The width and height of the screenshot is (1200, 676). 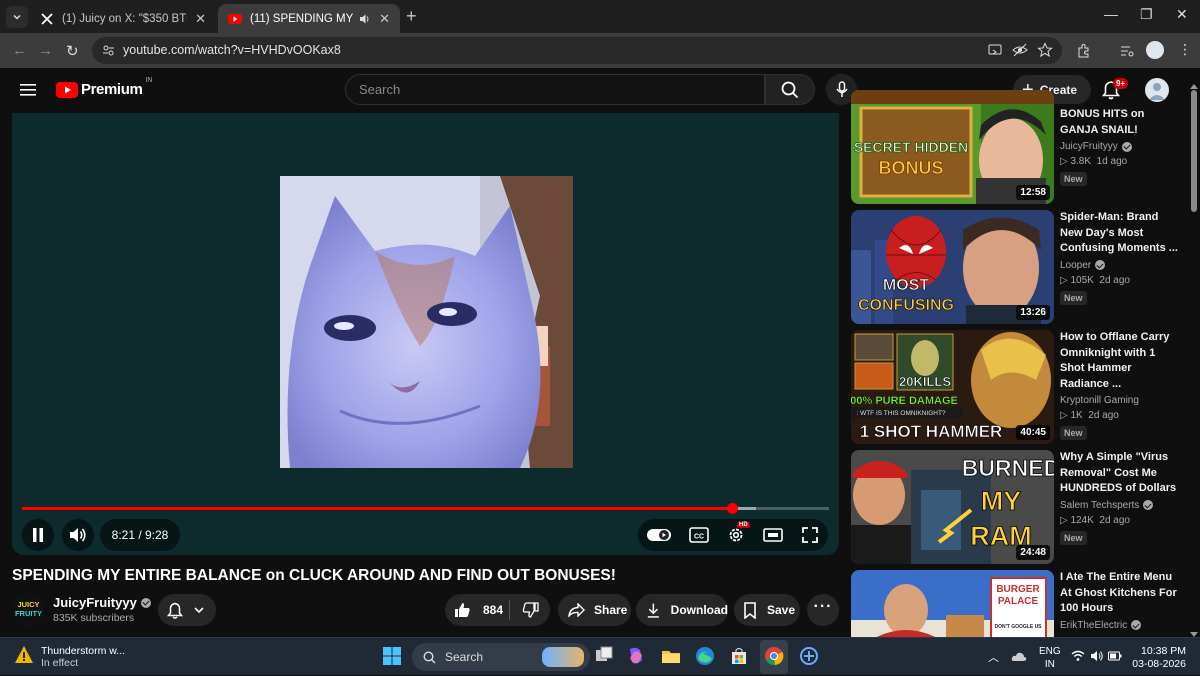 I want to click on dislike-button, so click(x=530, y=610).